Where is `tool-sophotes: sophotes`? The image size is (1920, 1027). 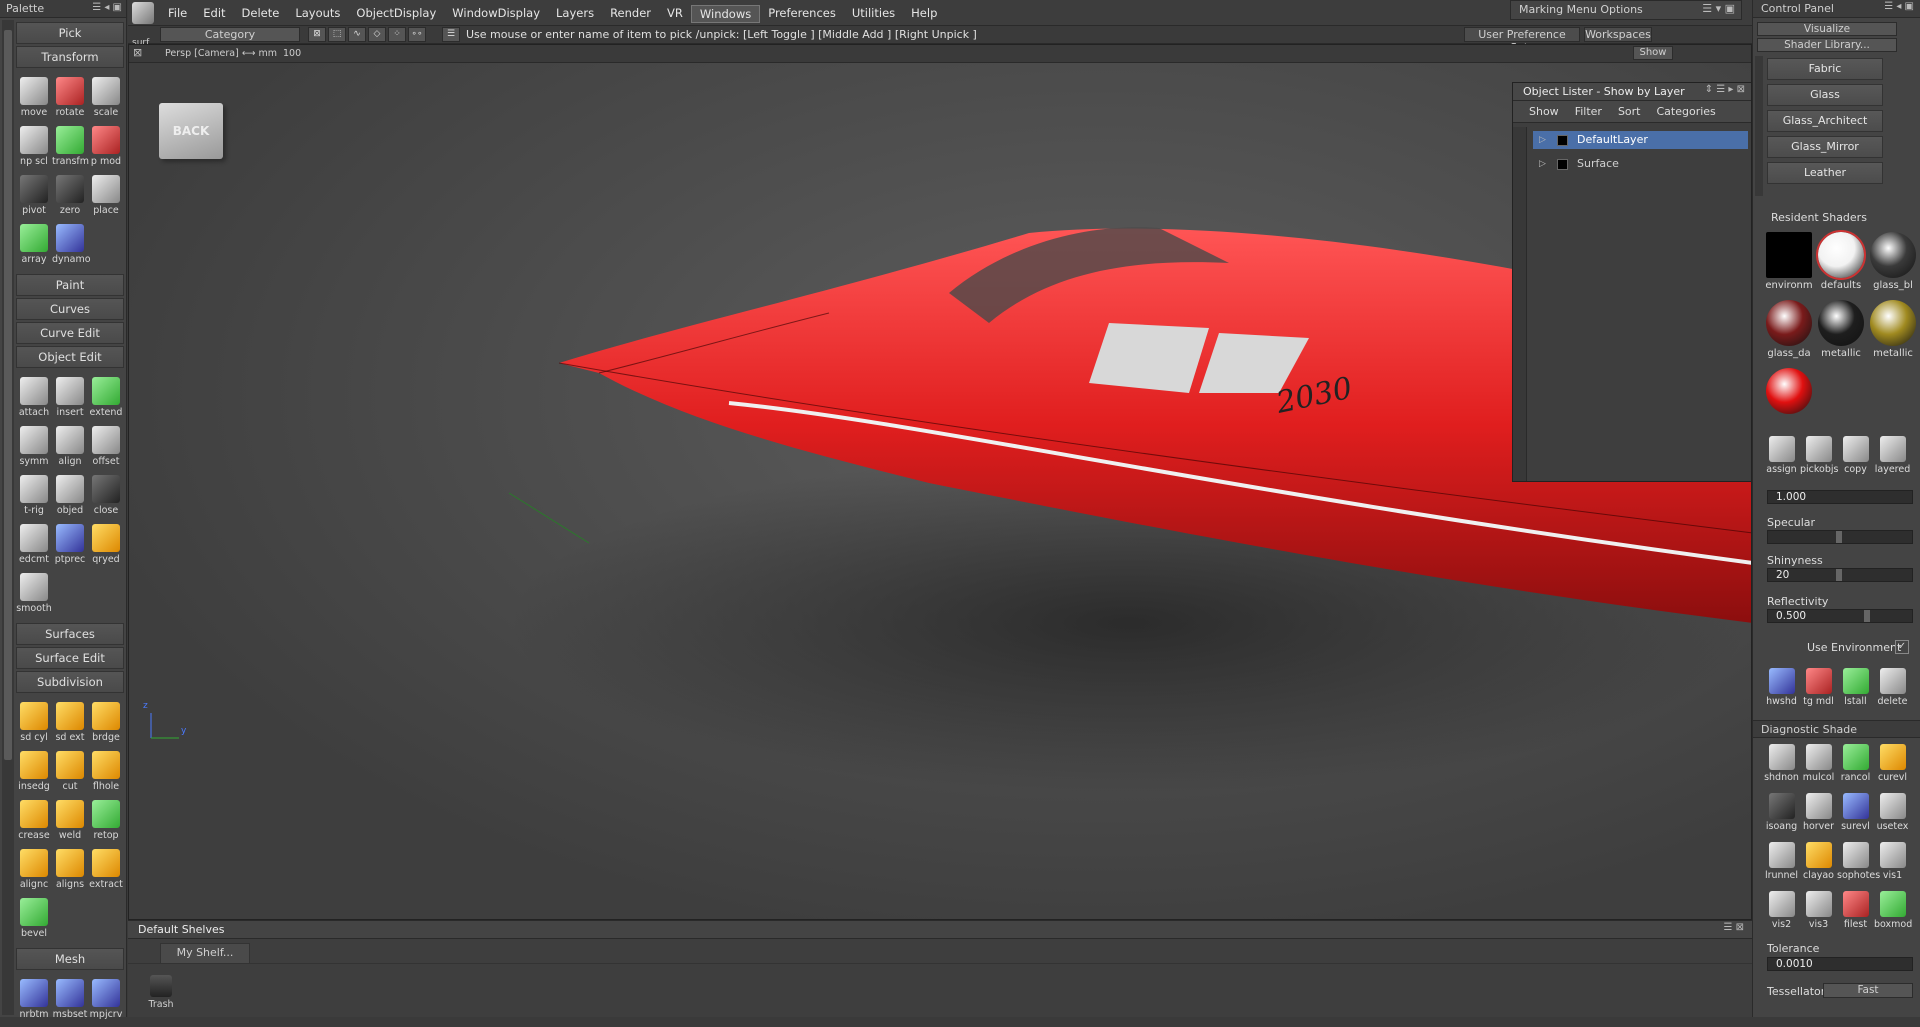 tool-sophotes: sophotes is located at coordinates (1858, 862).